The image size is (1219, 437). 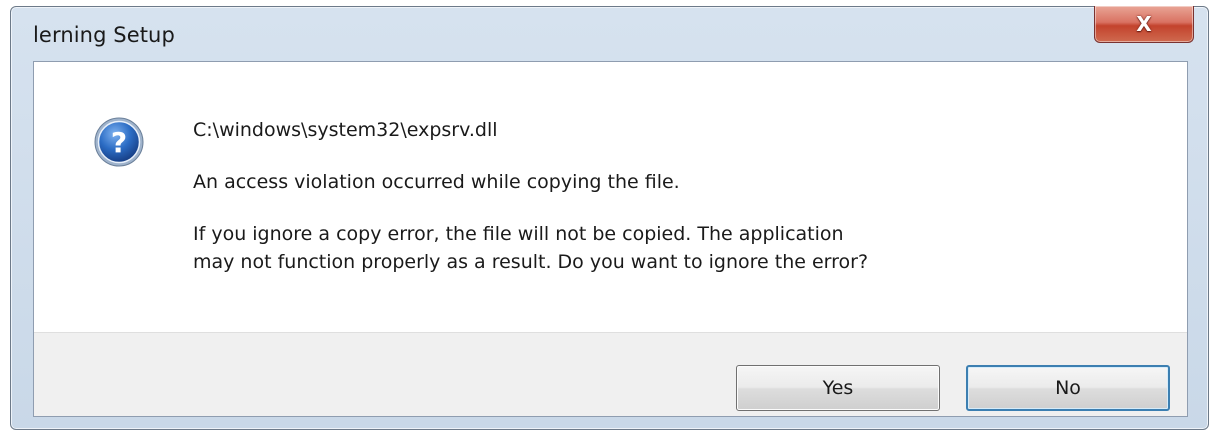 I want to click on window-title: lerning Setup, so click(x=104, y=35).